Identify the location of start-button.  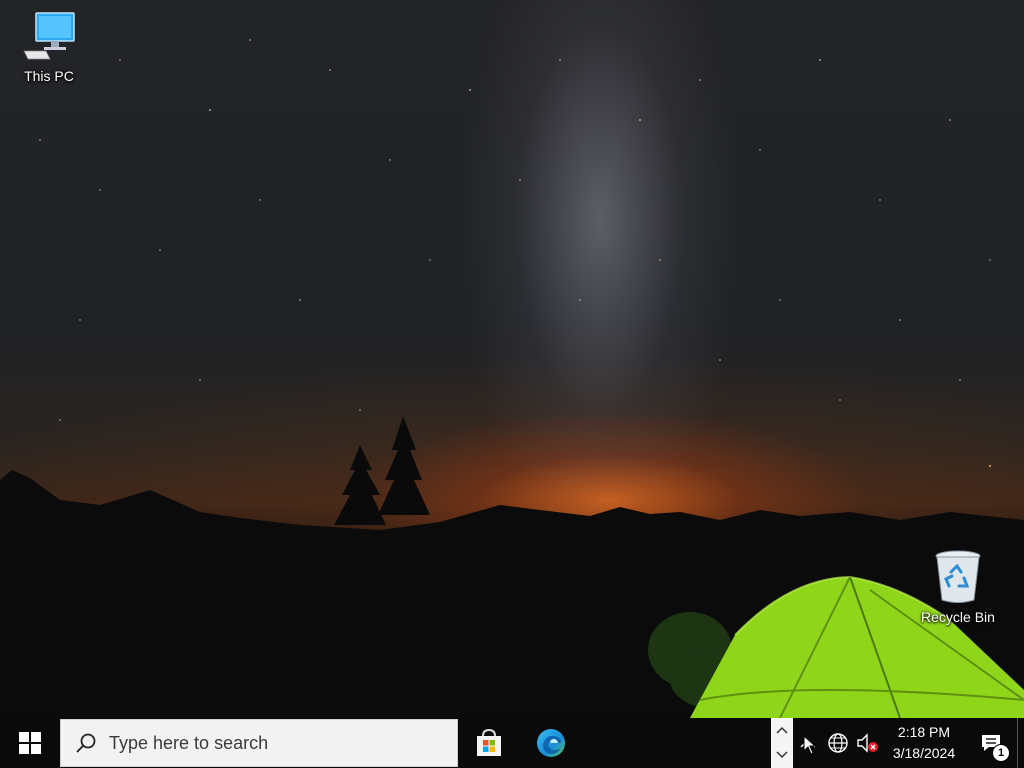
(30, 743).